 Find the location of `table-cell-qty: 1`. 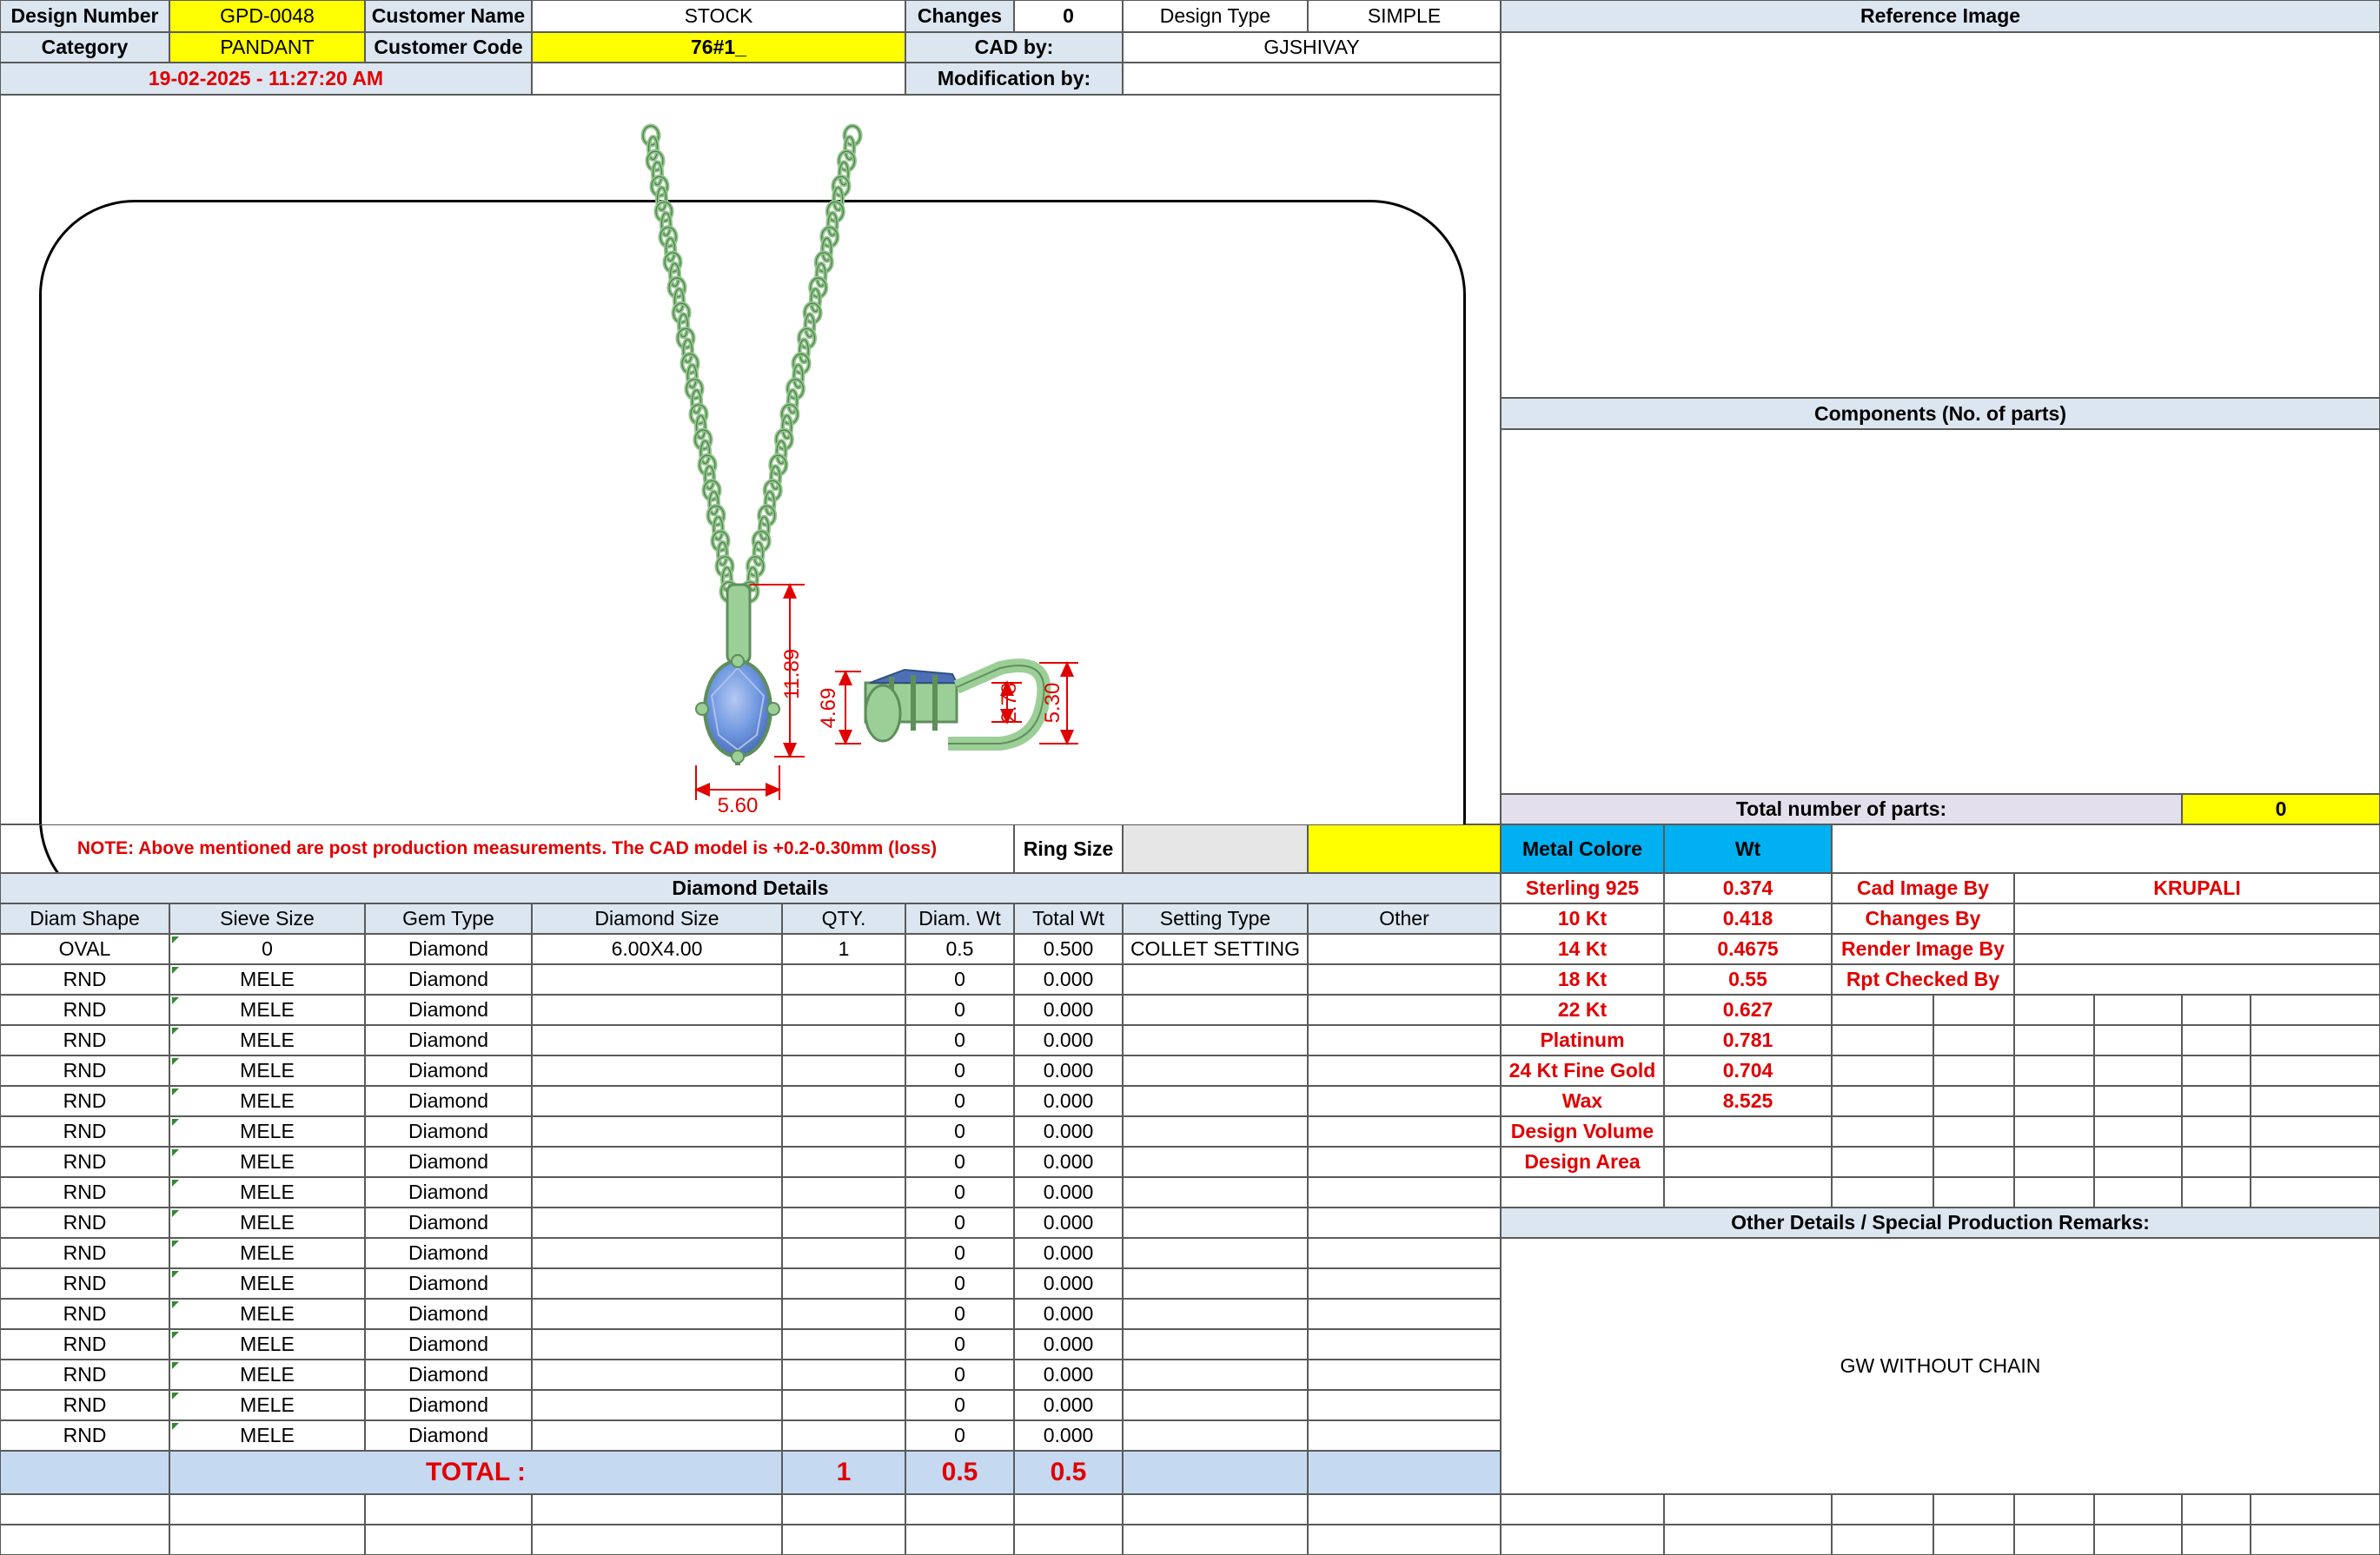

table-cell-qty: 1 is located at coordinates (843, 949).